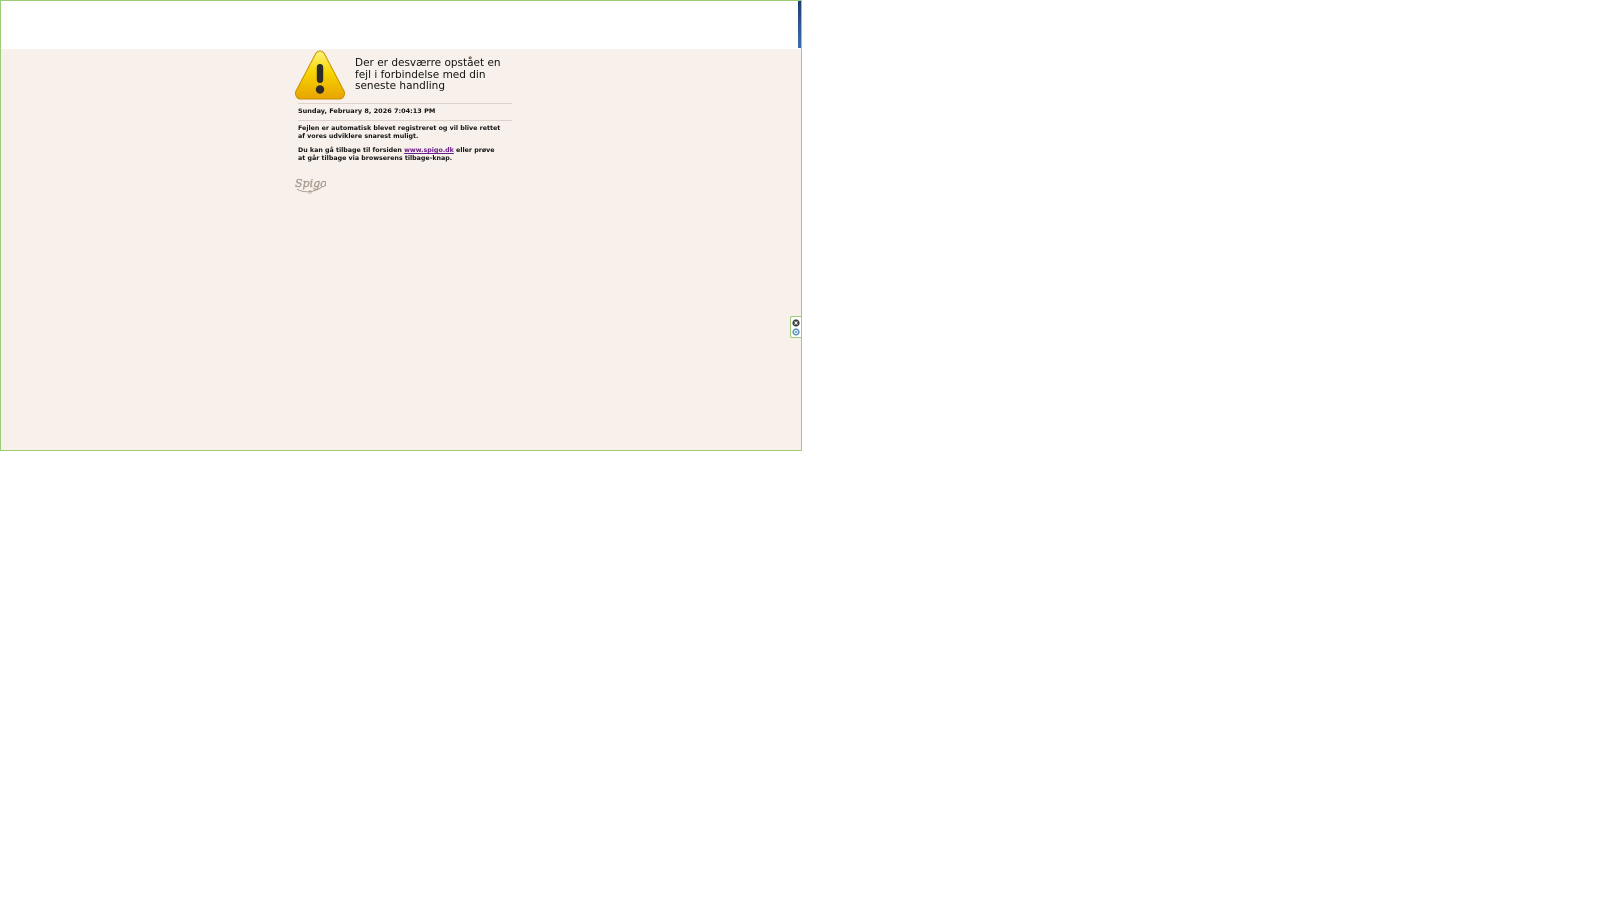 This screenshot has width=1600, height=899. I want to click on homepage-link: www.spigo.dk, so click(429, 150).